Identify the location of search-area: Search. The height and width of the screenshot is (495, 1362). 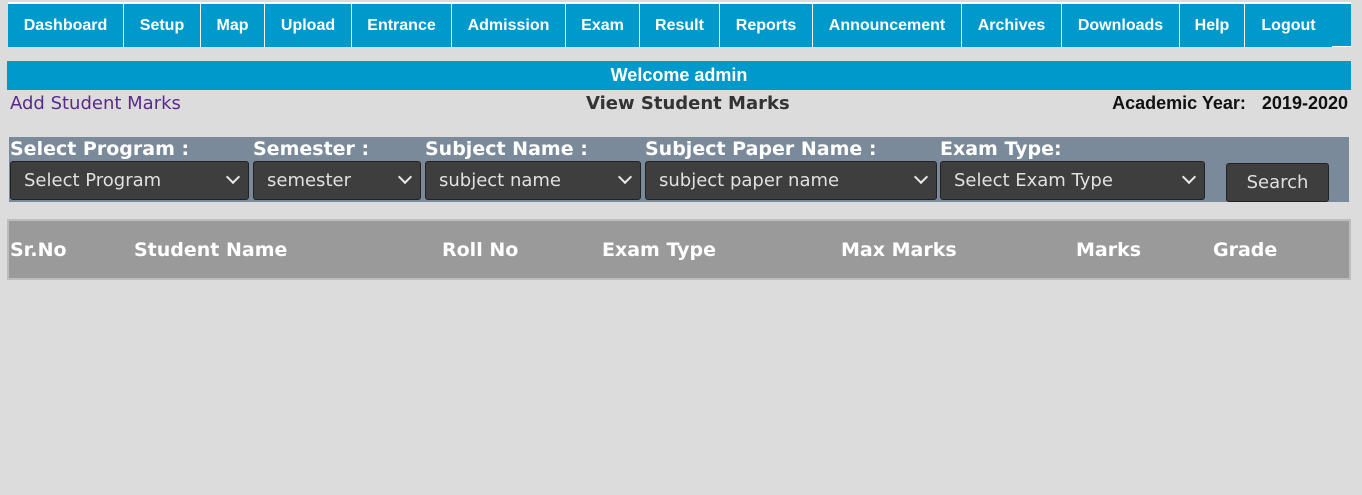
(1278, 169).